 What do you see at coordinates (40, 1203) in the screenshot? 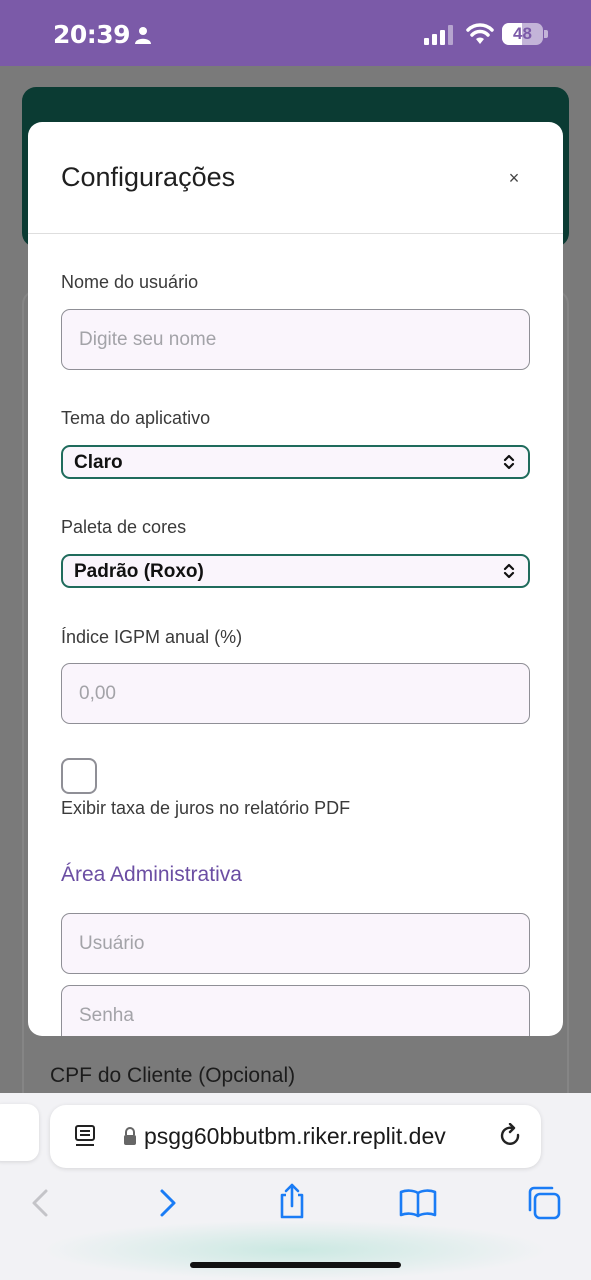
I see `back-icon` at bounding box center [40, 1203].